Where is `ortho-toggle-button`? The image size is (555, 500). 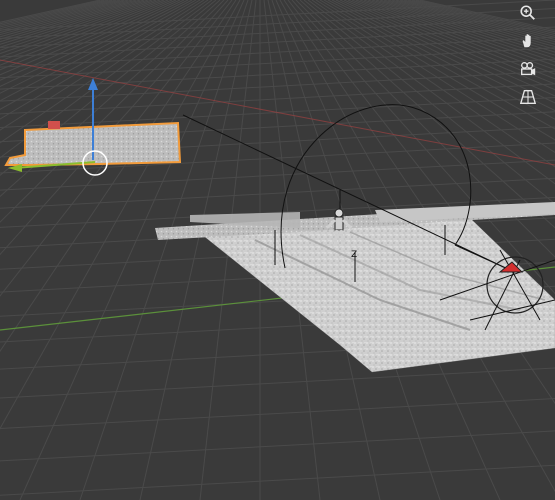
ortho-toggle-button is located at coordinates (528, 97).